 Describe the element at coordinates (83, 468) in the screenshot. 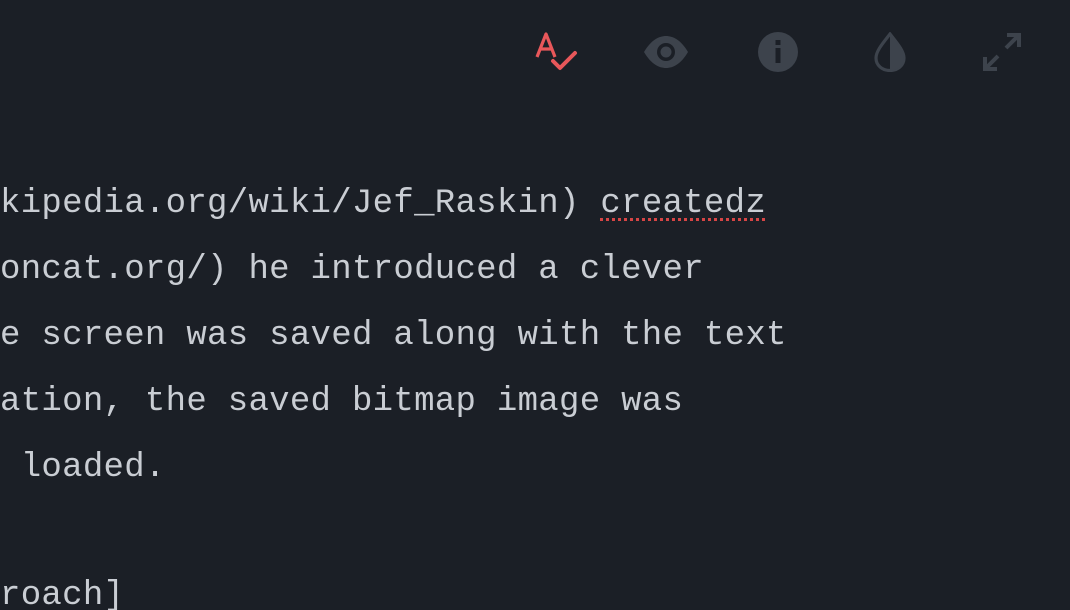

I see `editor-line: loaded.` at that location.